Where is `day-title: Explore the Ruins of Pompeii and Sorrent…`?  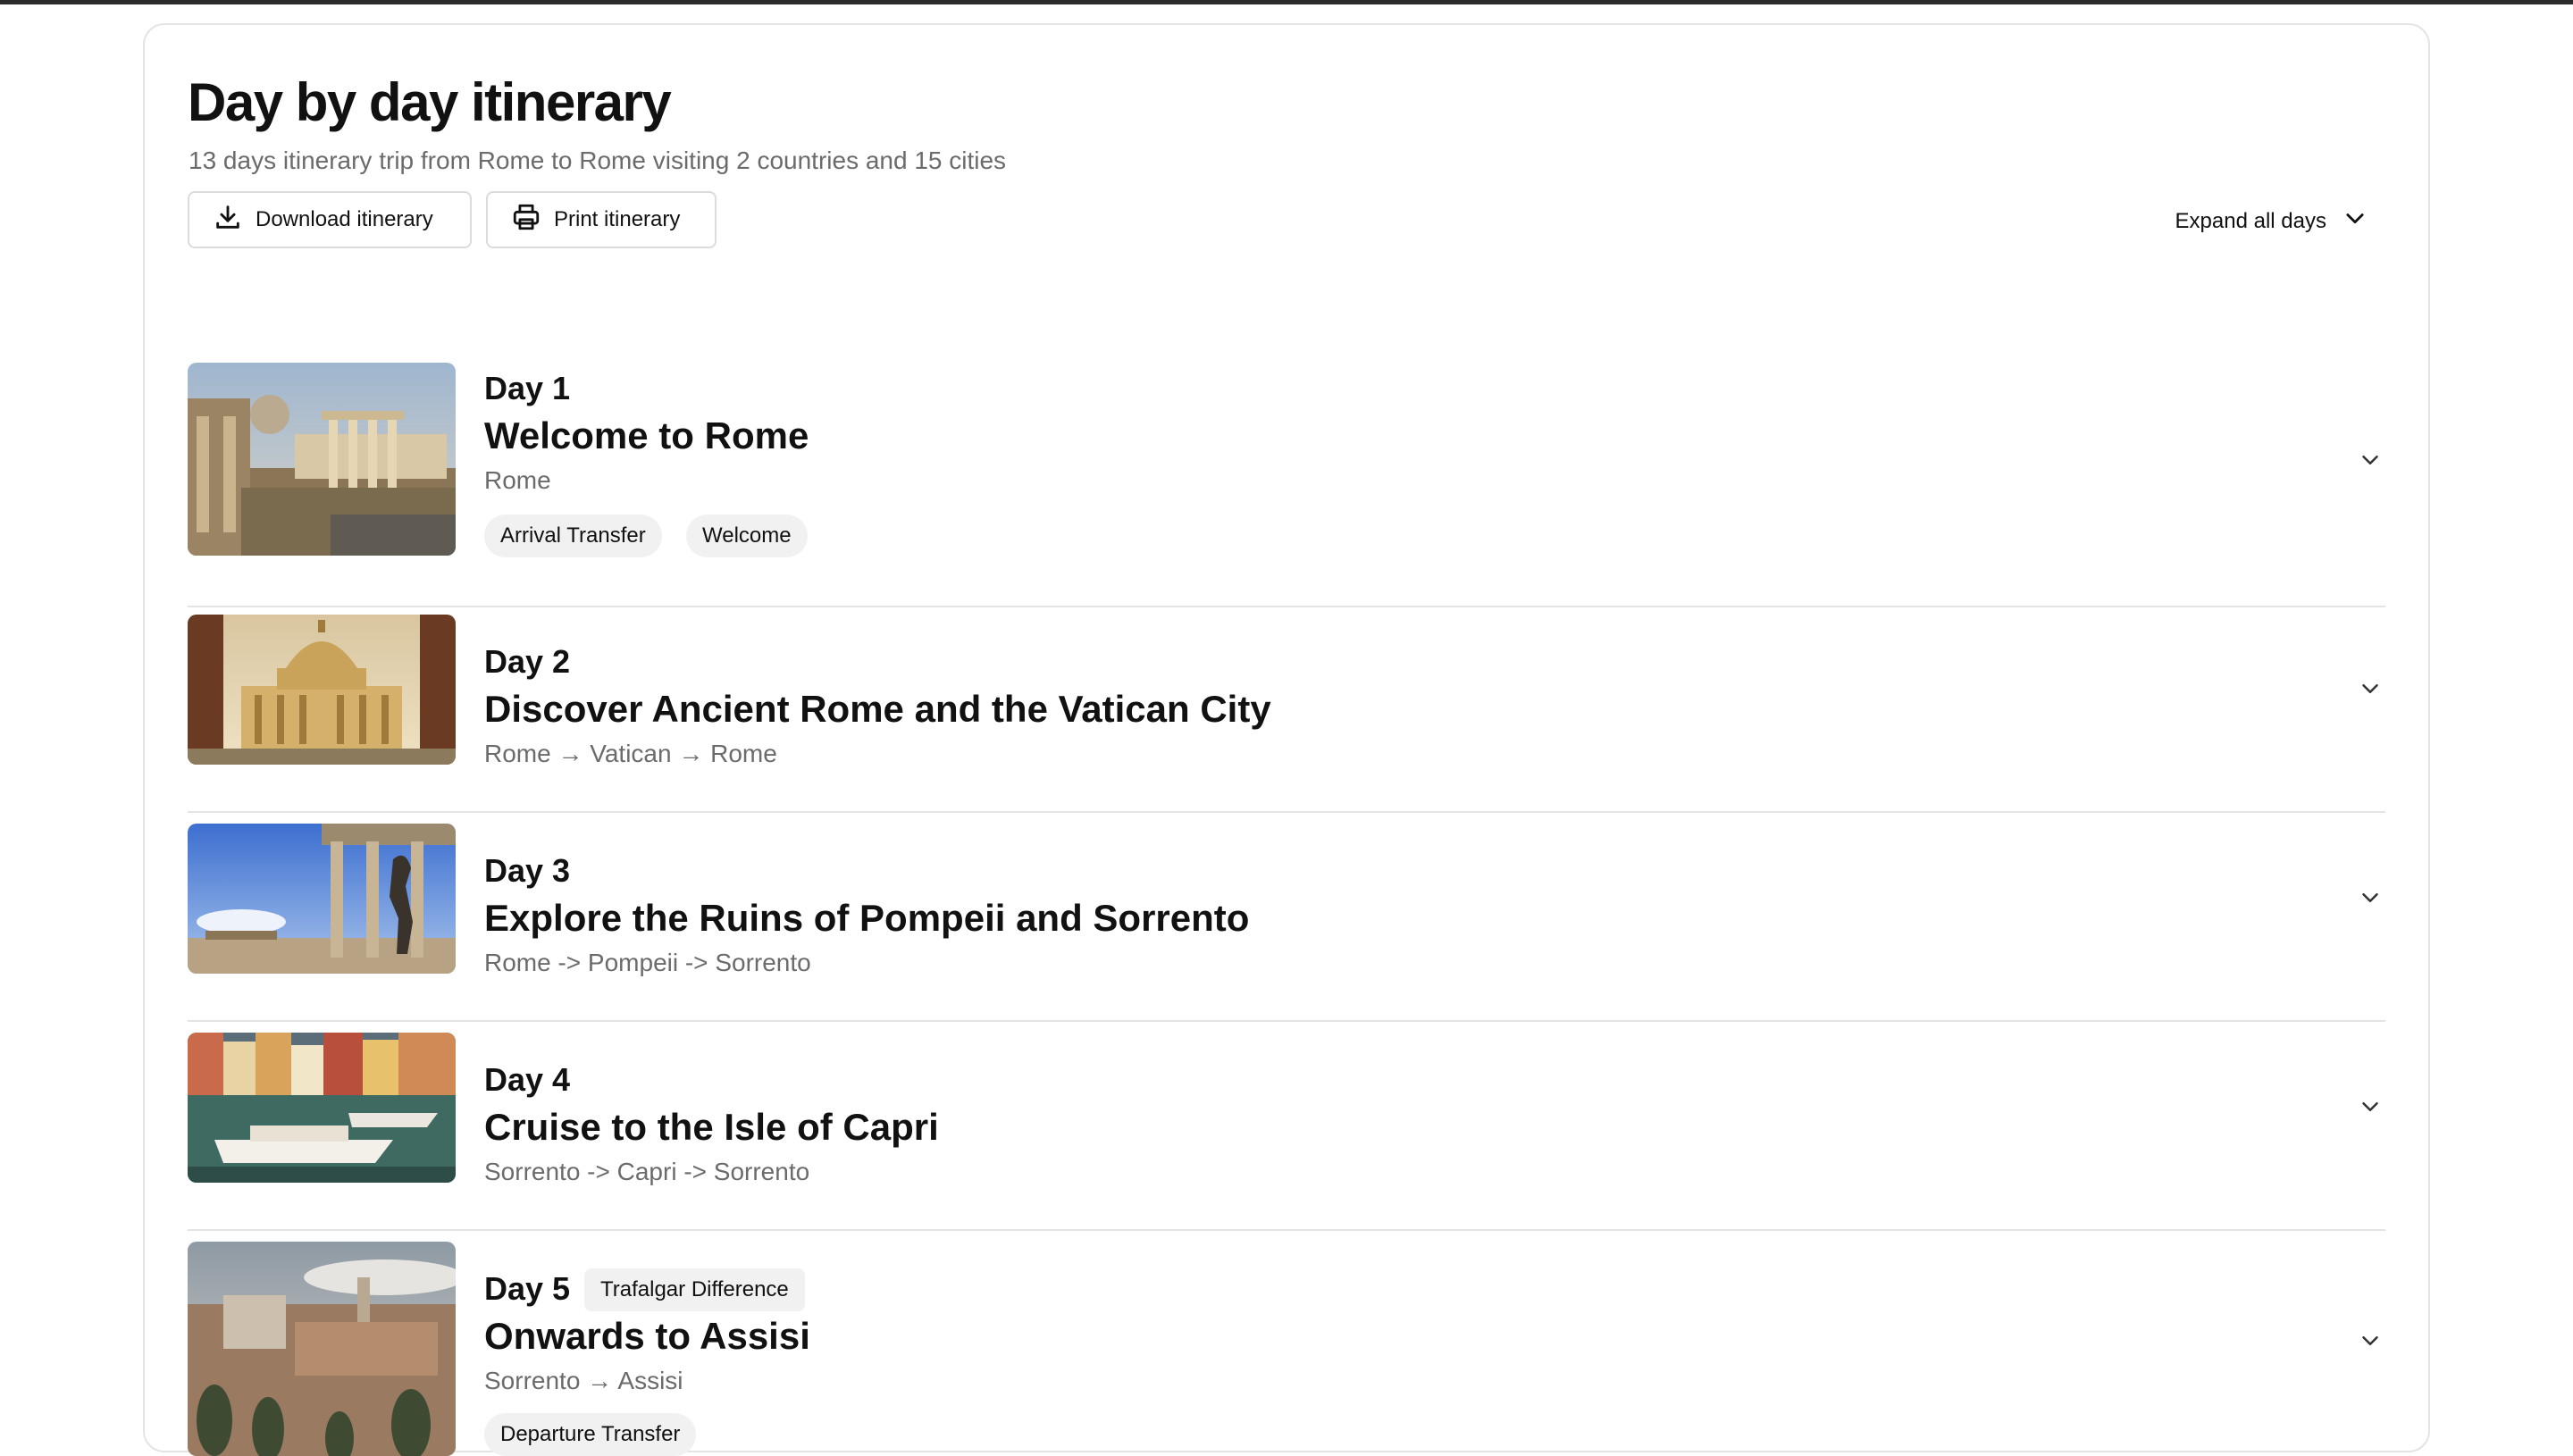 day-title: Explore the Ruins of Pompeii and Sorrent… is located at coordinates (867, 918).